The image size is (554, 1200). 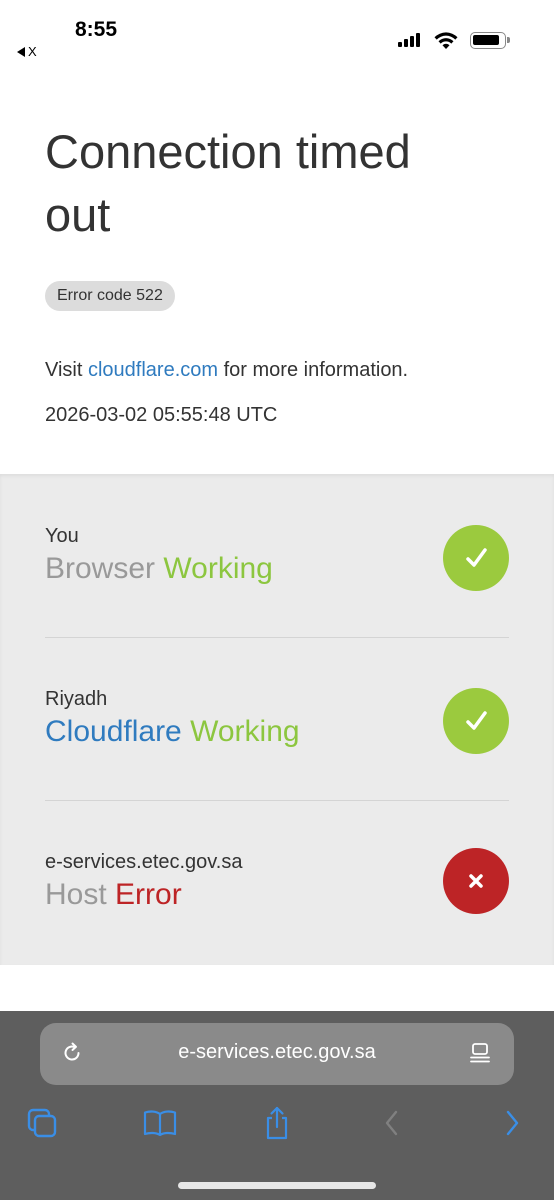 I want to click on battery-icon, so click(x=490, y=40).